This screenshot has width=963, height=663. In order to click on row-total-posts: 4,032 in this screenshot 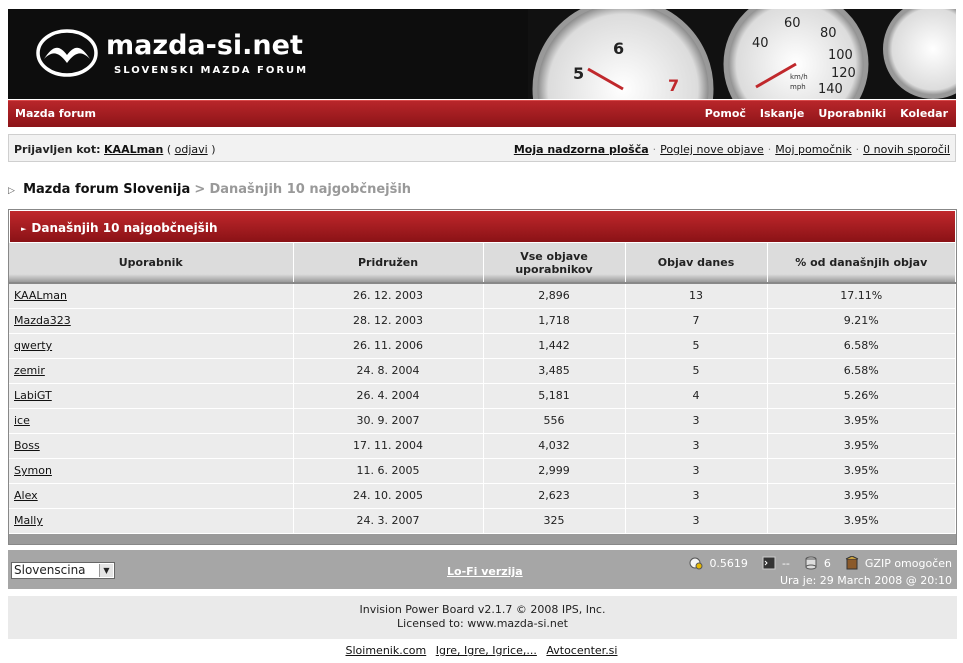, I will do `click(554, 445)`.